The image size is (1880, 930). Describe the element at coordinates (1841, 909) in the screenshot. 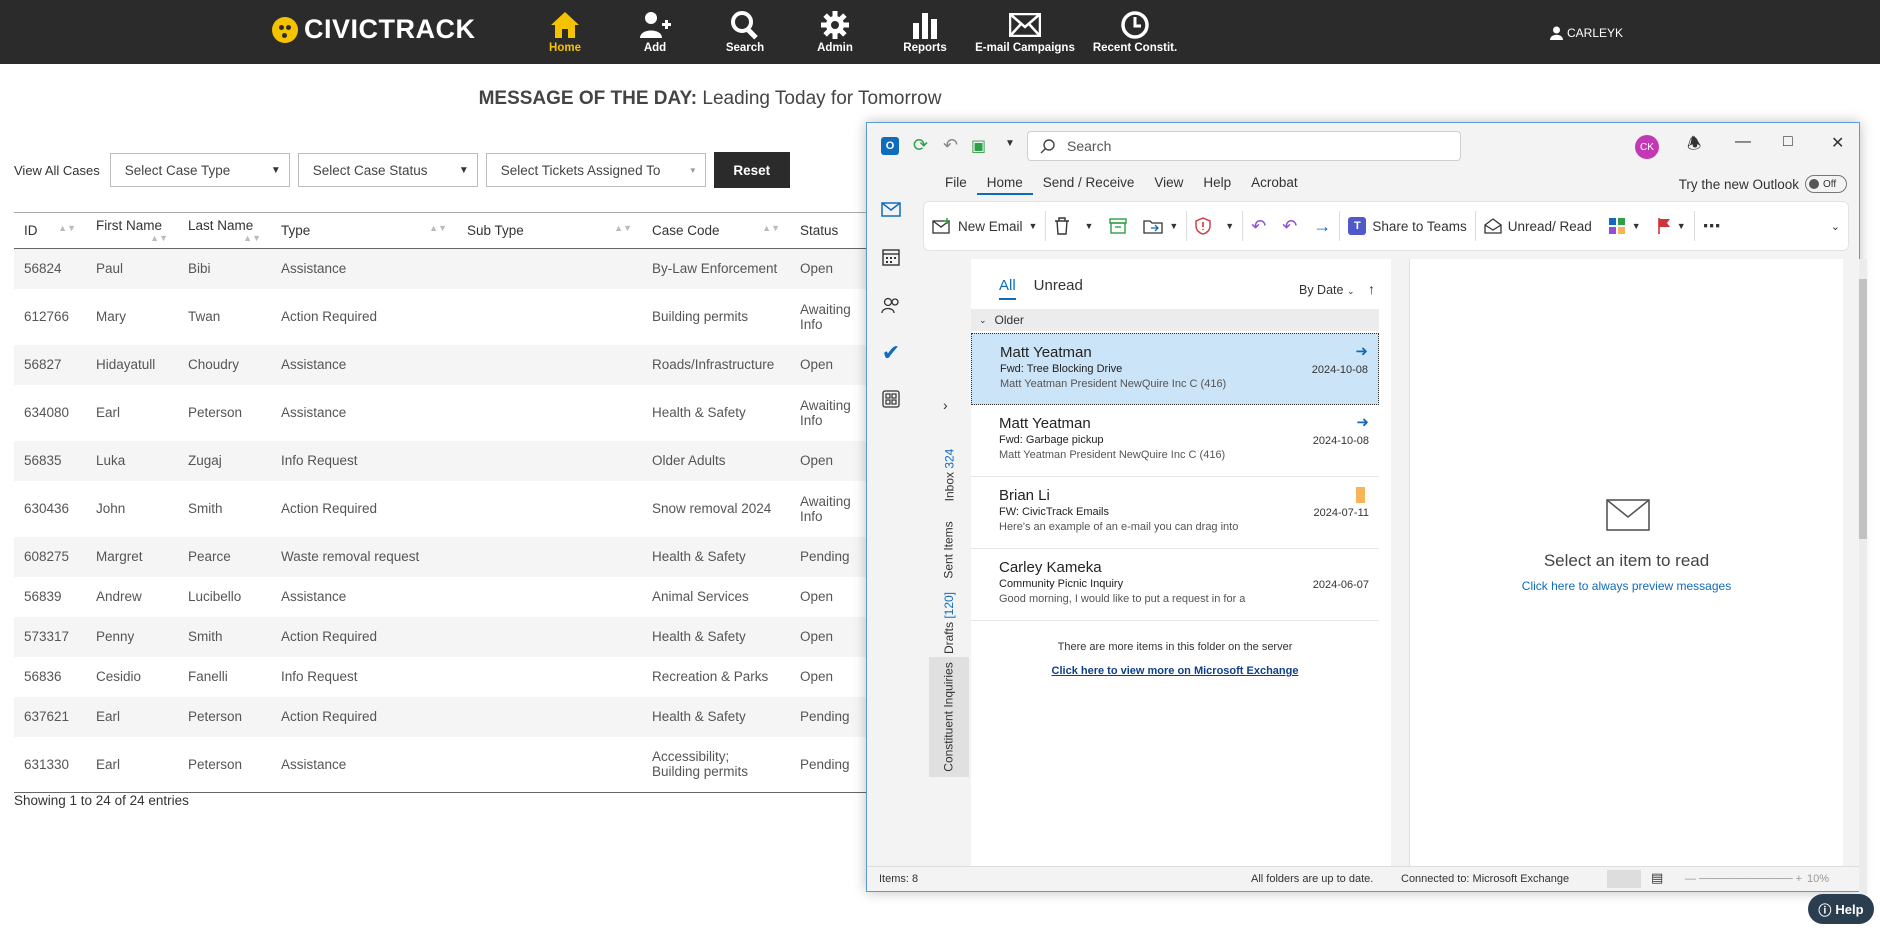

I see `help-button: ⓘ Help` at that location.